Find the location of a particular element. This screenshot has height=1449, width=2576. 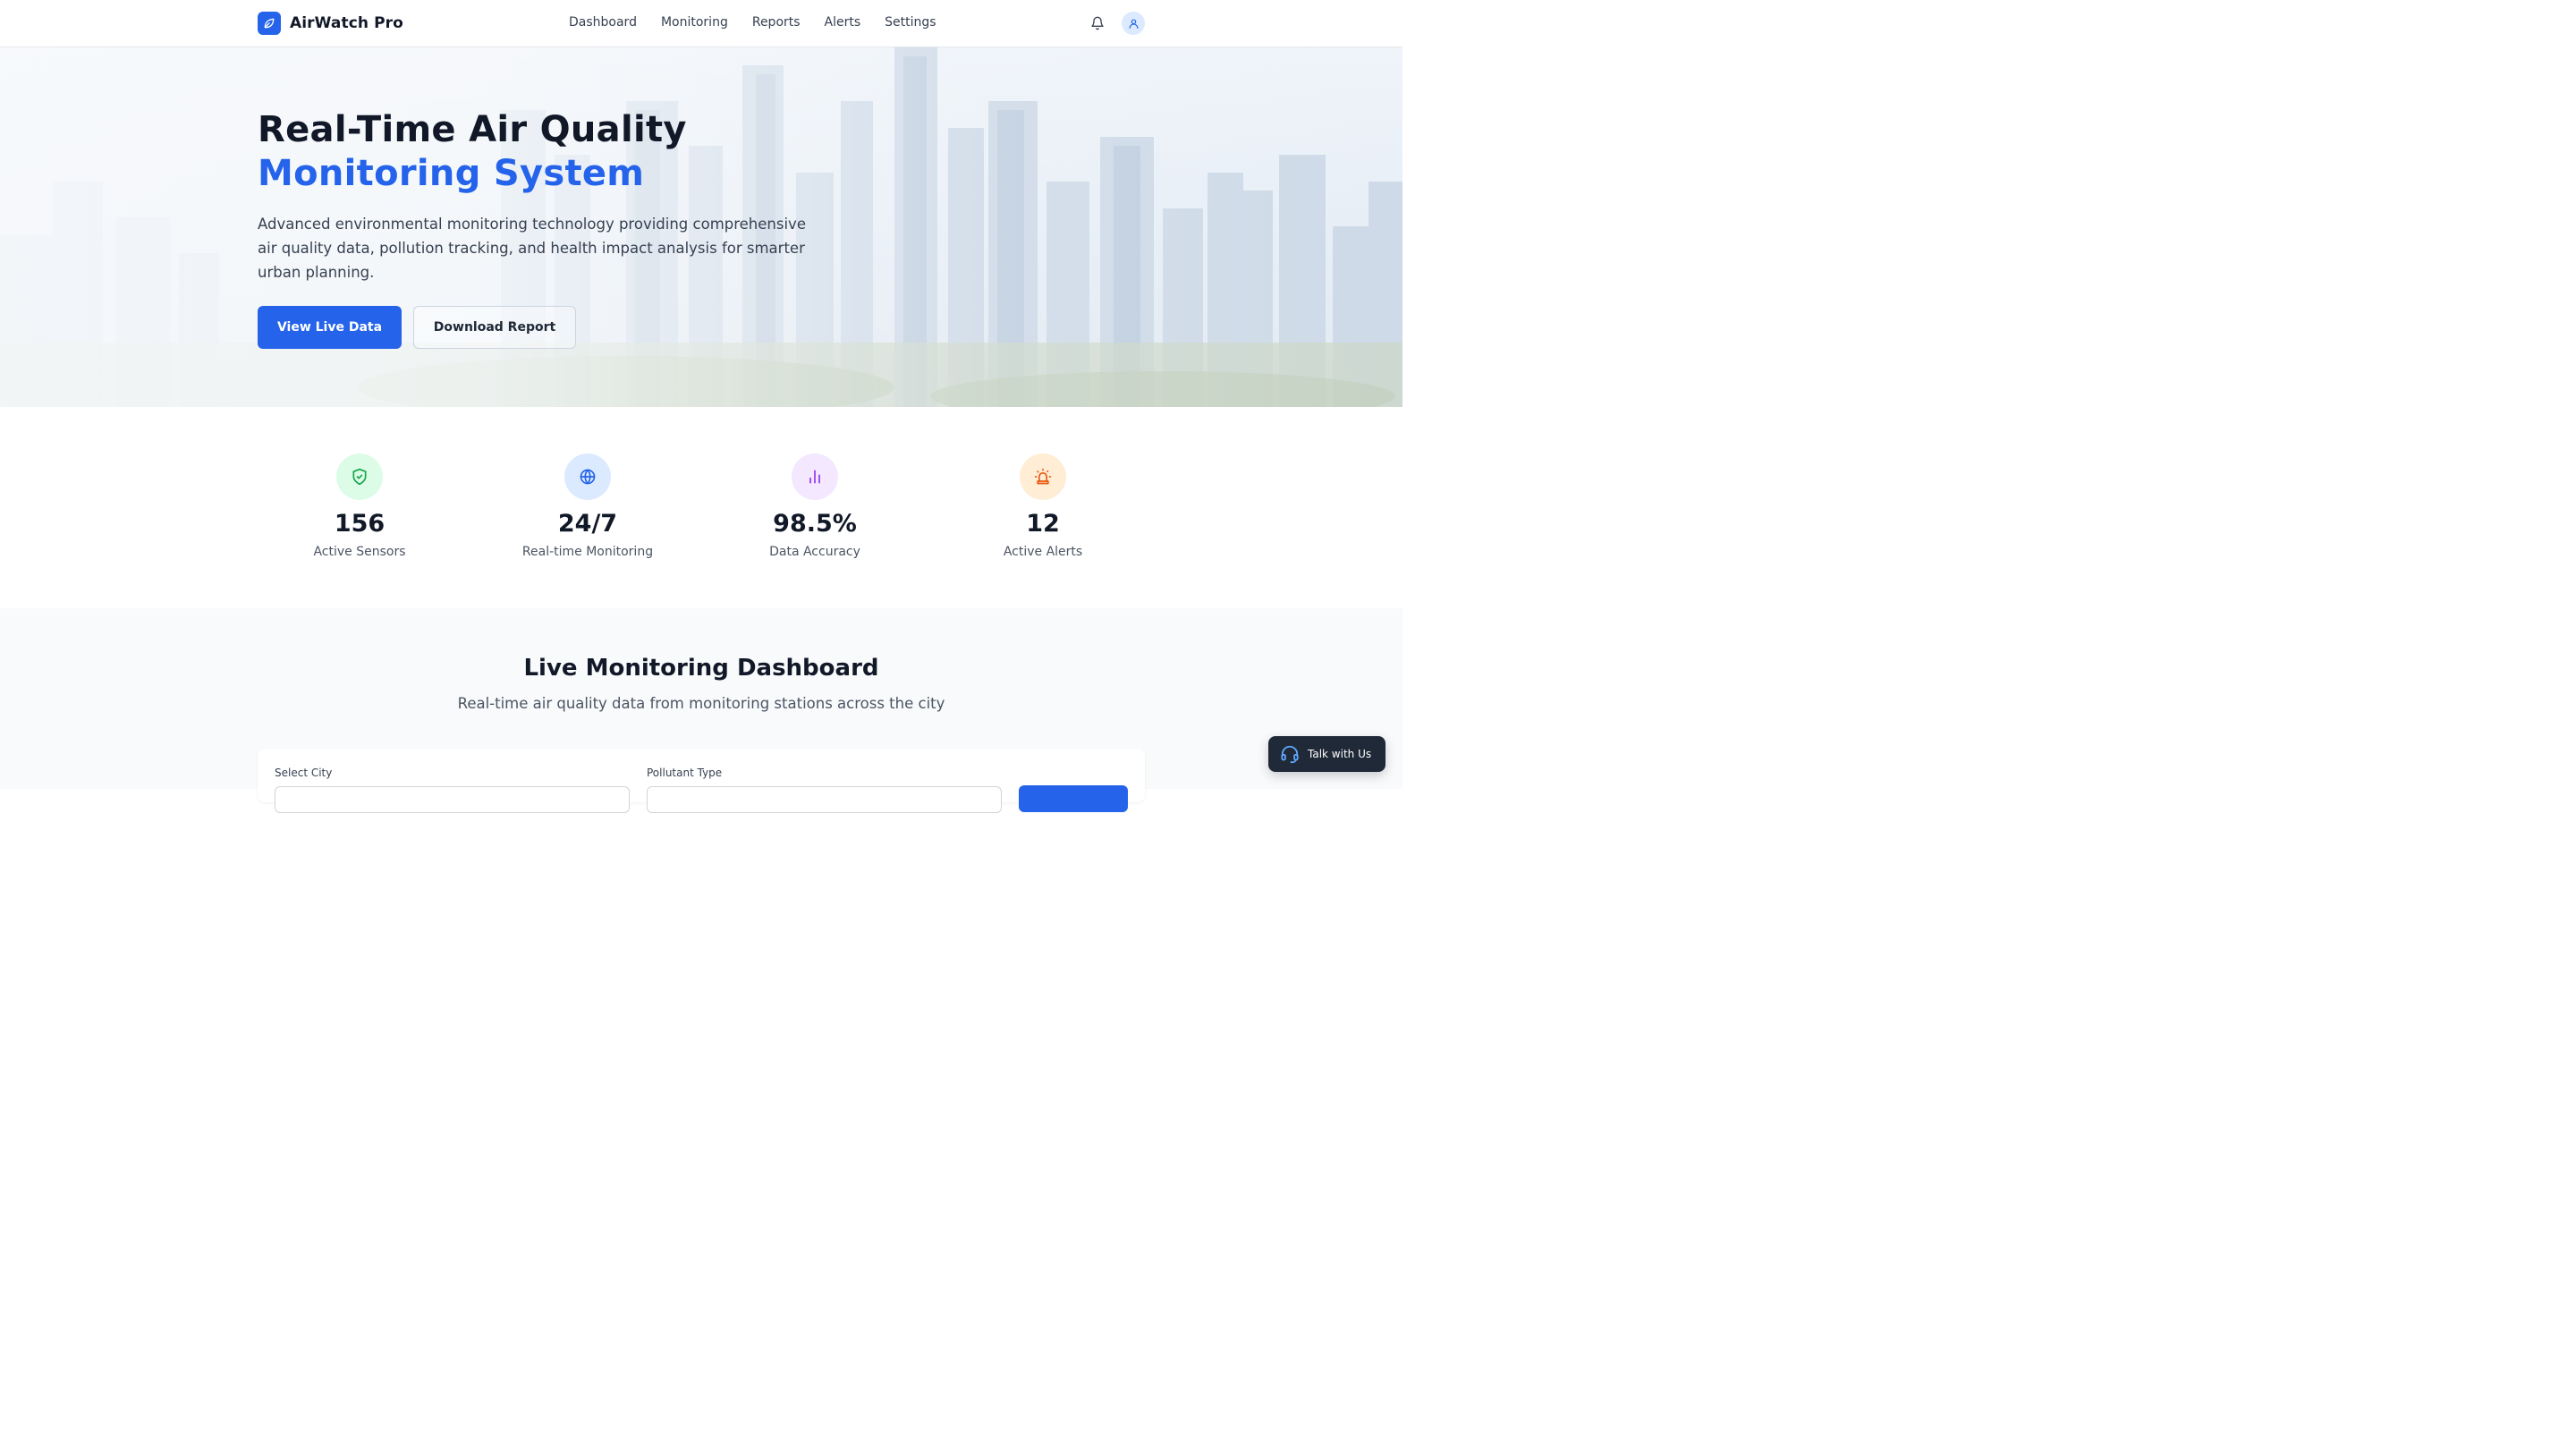

shield-check-icon is located at coordinates (359, 476).